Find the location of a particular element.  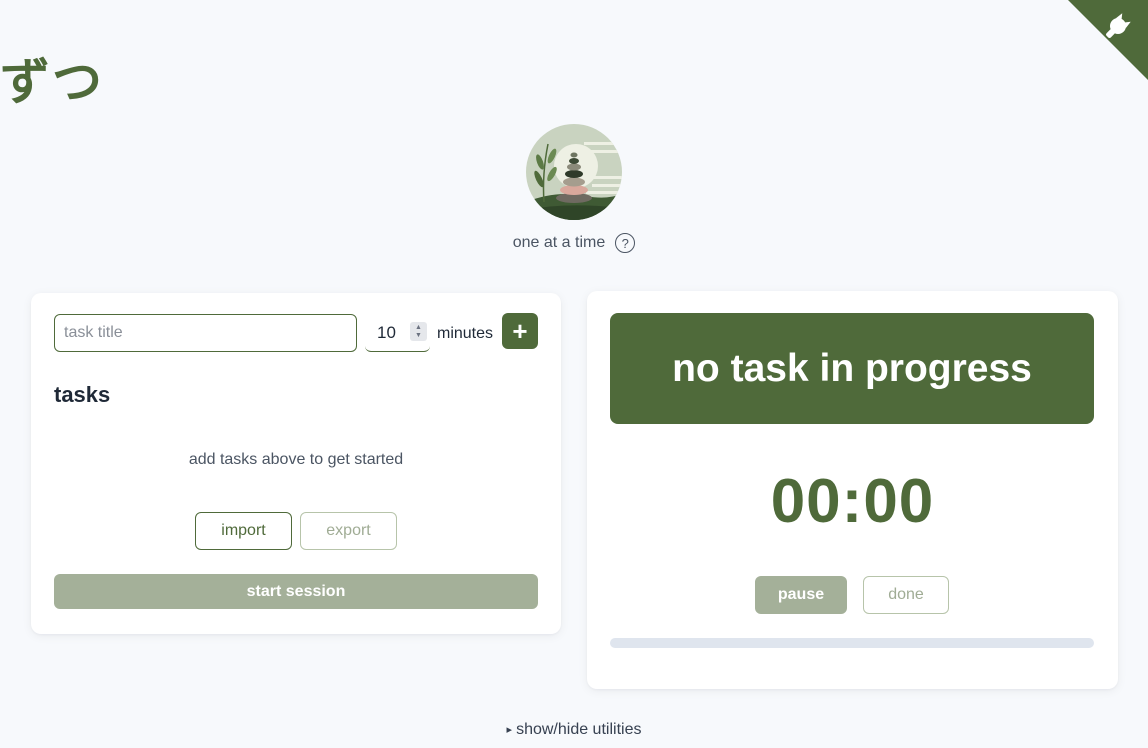

minutes-stepper: ▲ ▼ is located at coordinates (418, 331).